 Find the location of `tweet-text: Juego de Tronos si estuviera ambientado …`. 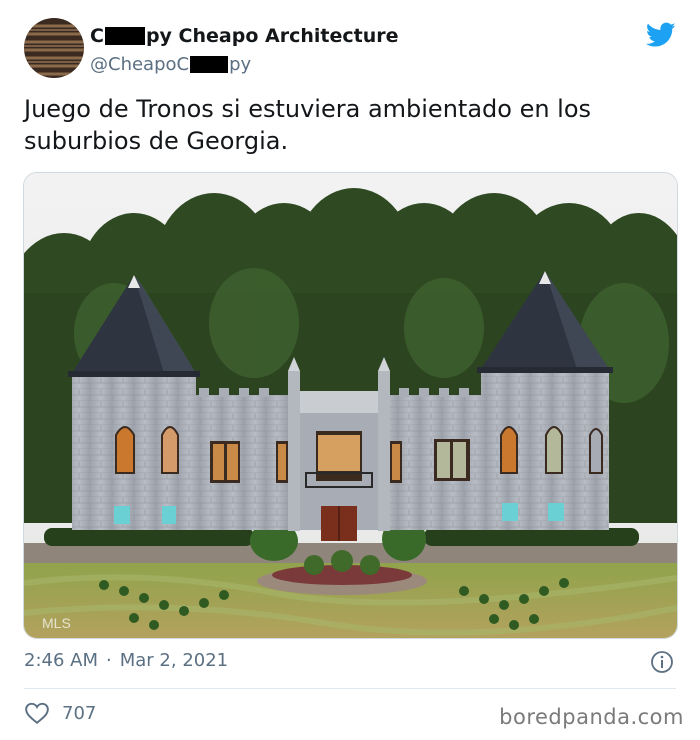

tweet-text: Juego de Tronos si estuviera ambientado … is located at coordinates (308, 125).